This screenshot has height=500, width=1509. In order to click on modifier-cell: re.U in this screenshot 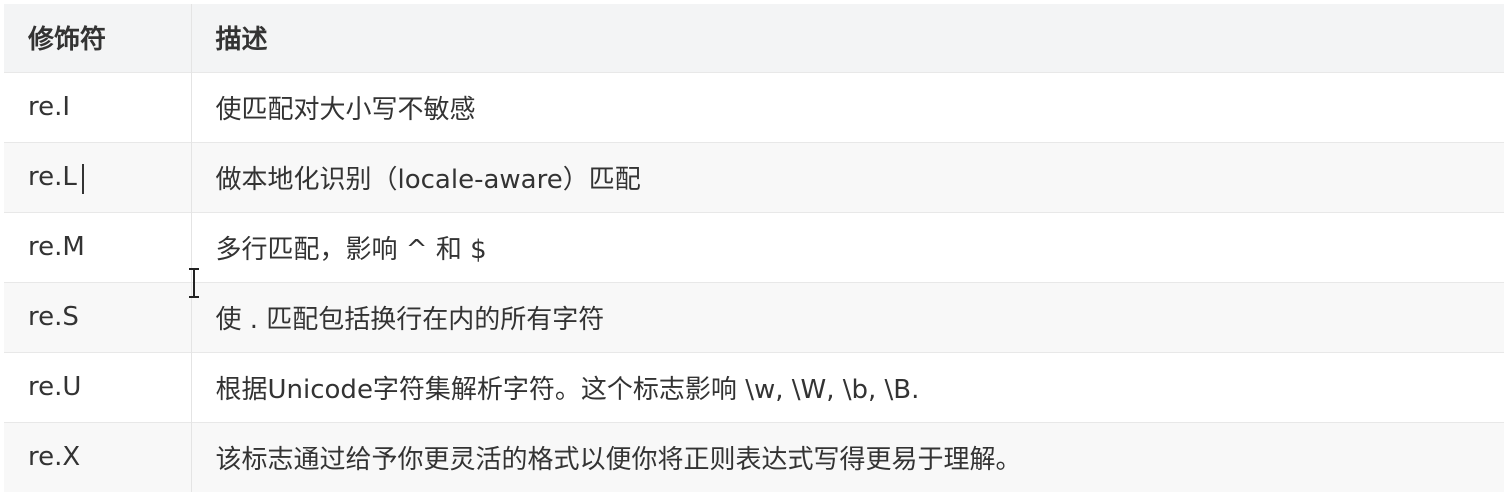, I will do `click(98, 387)`.